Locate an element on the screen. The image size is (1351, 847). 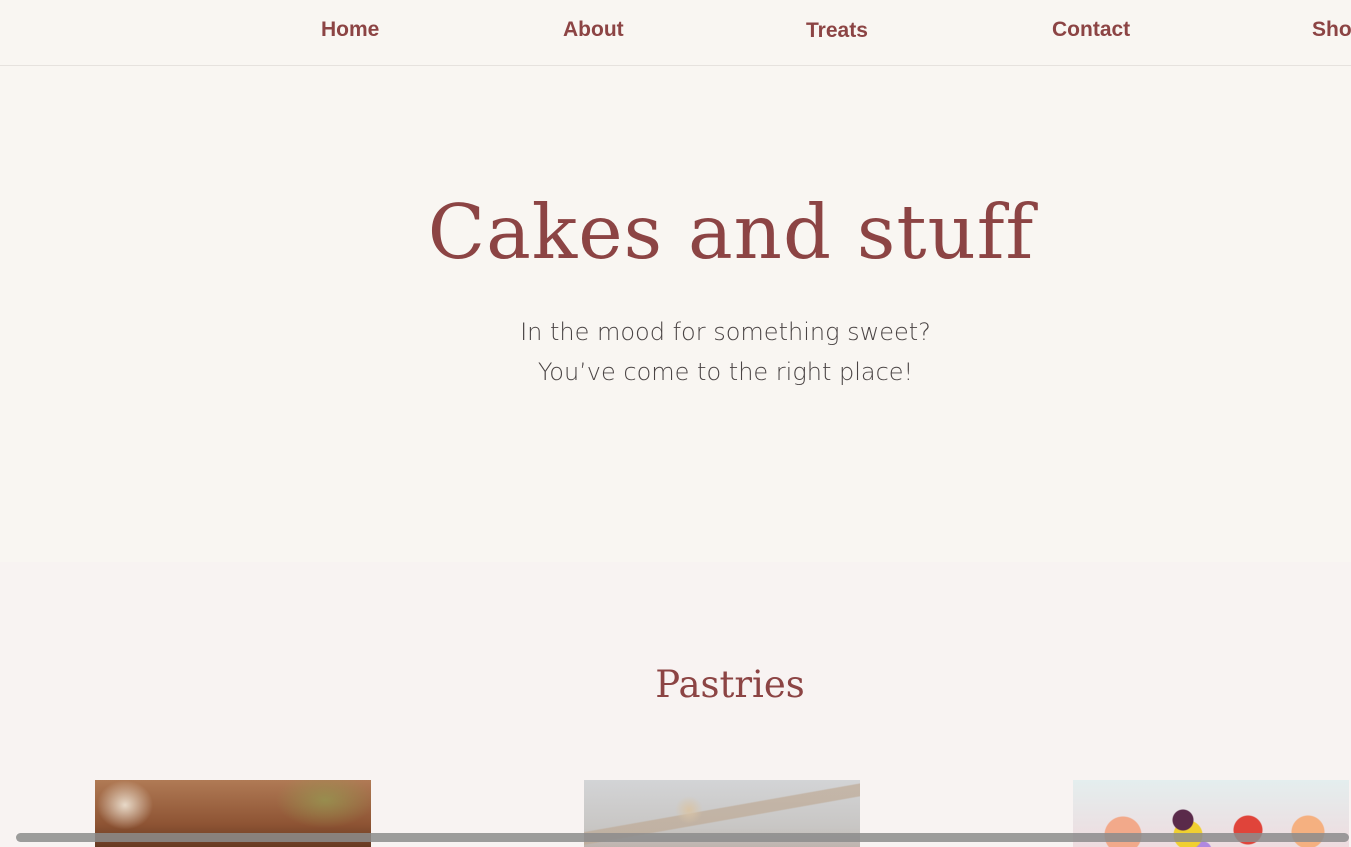
hero-subtitle-line-2: You’ve come to the right place! is located at coordinates (725, 372).